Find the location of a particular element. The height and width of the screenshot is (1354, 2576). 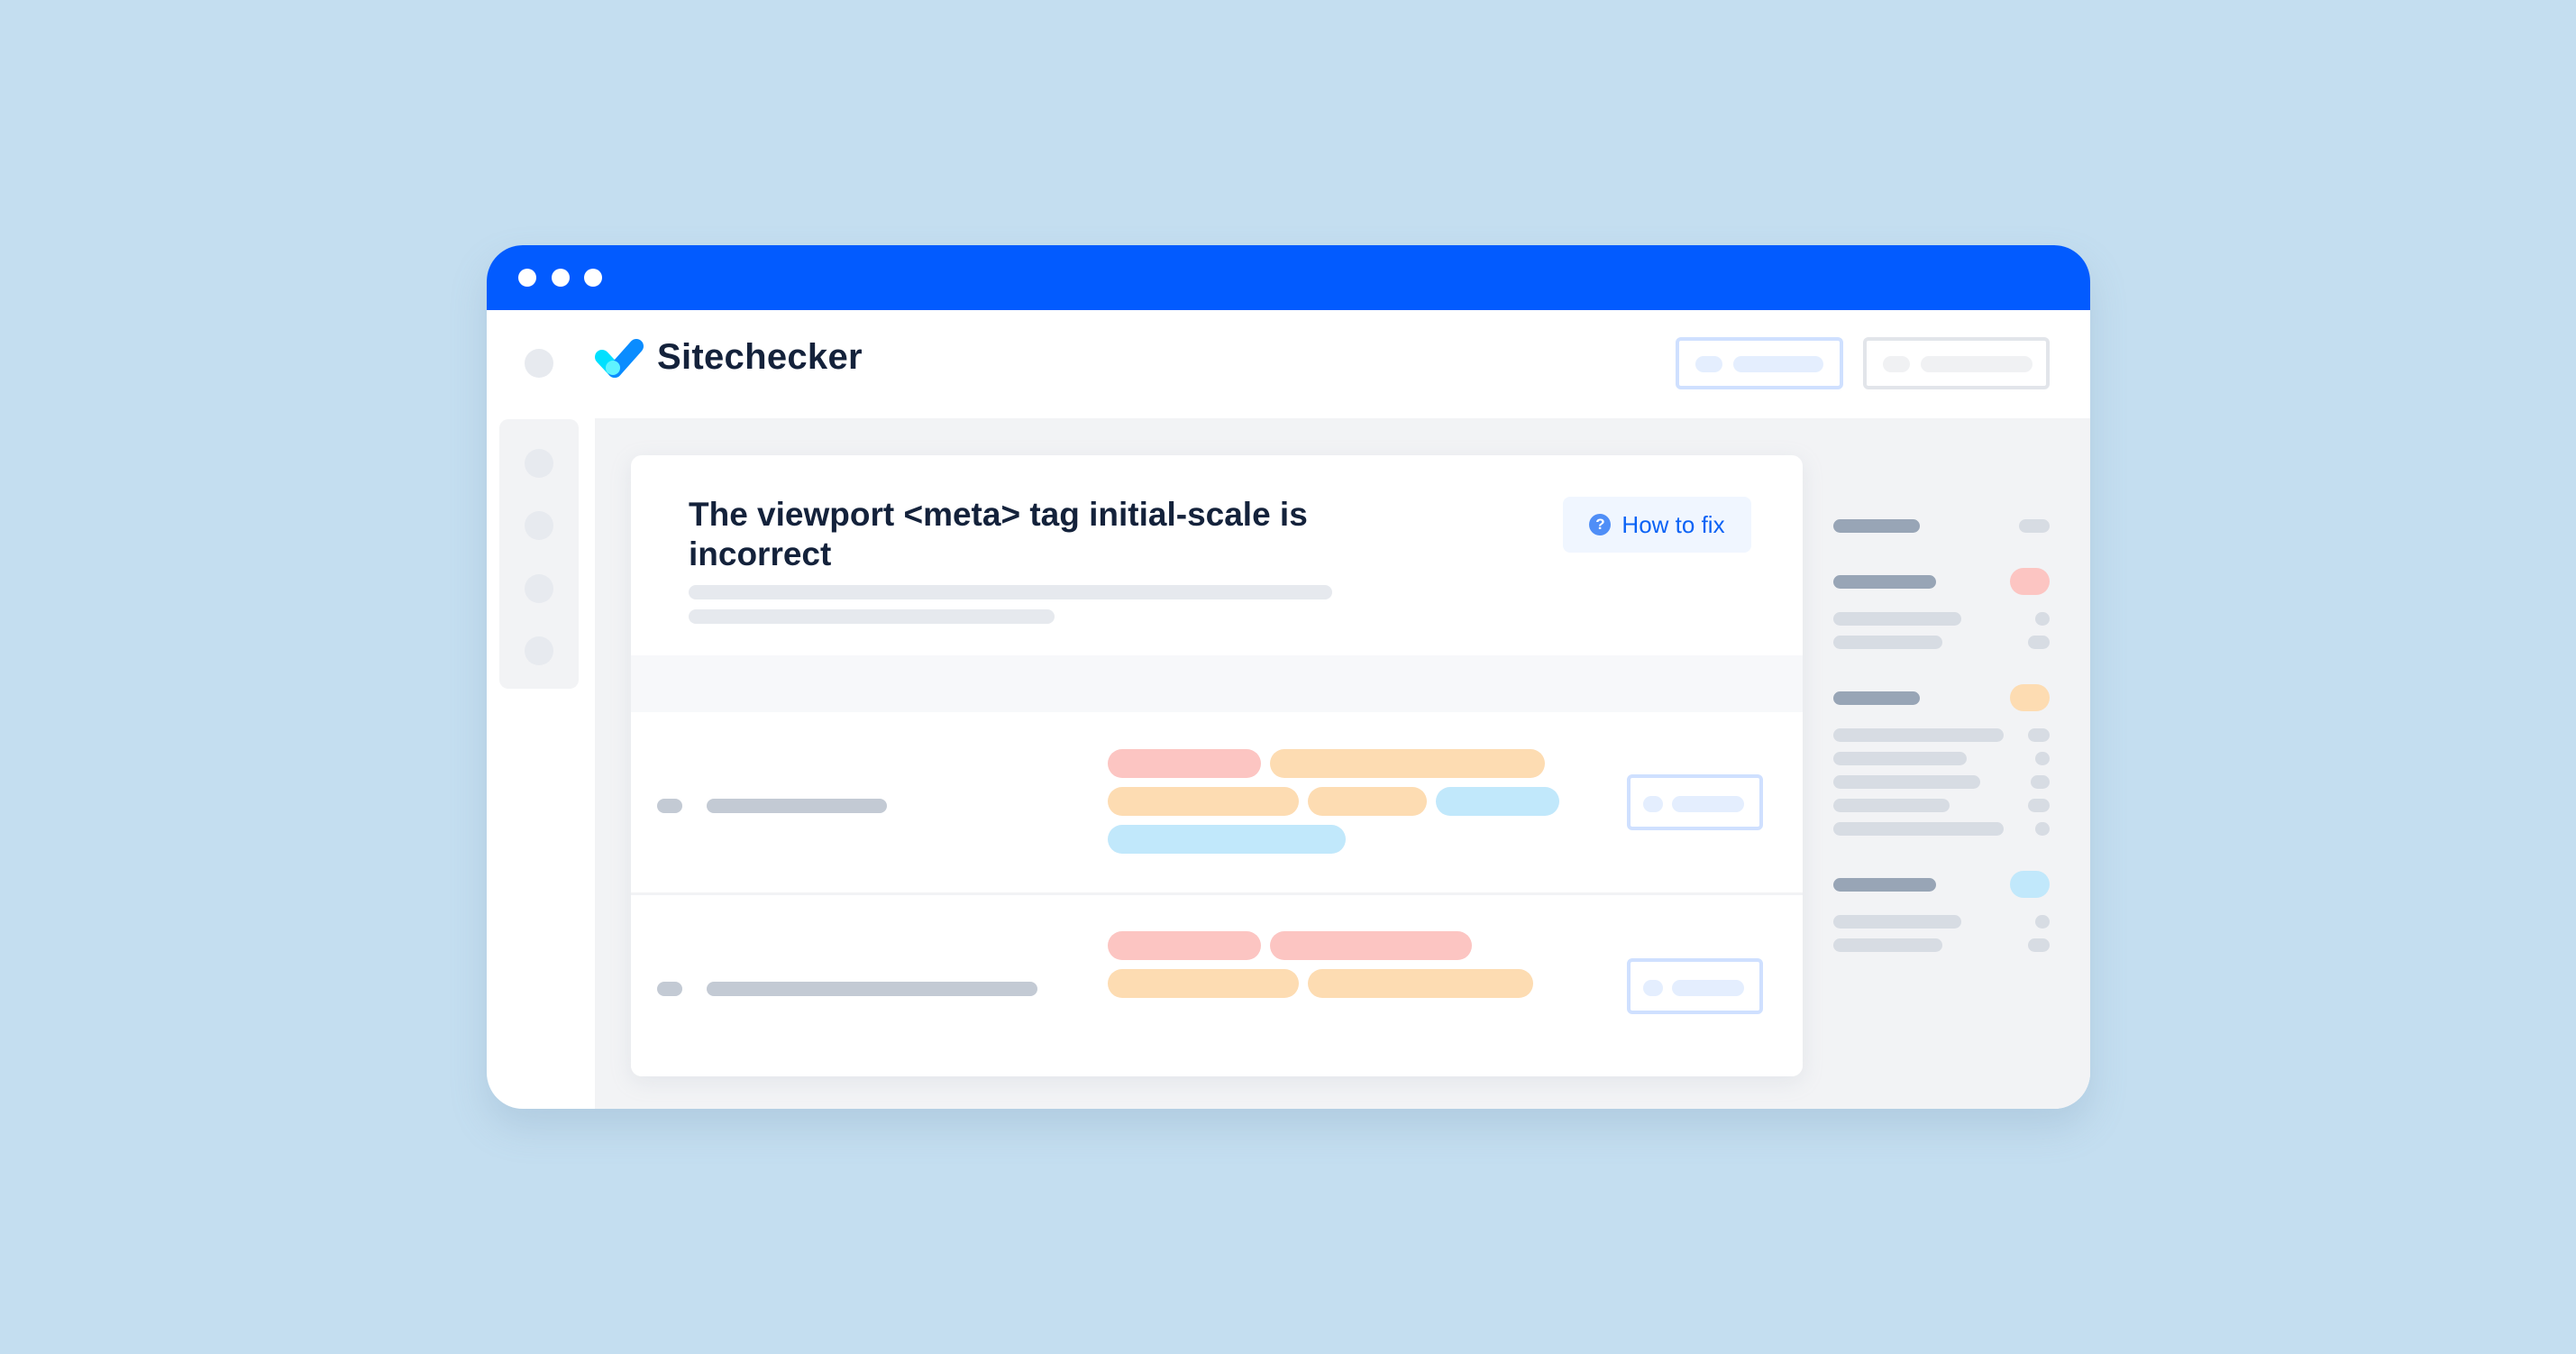

severity-badge-blue is located at coordinates (2030, 884).